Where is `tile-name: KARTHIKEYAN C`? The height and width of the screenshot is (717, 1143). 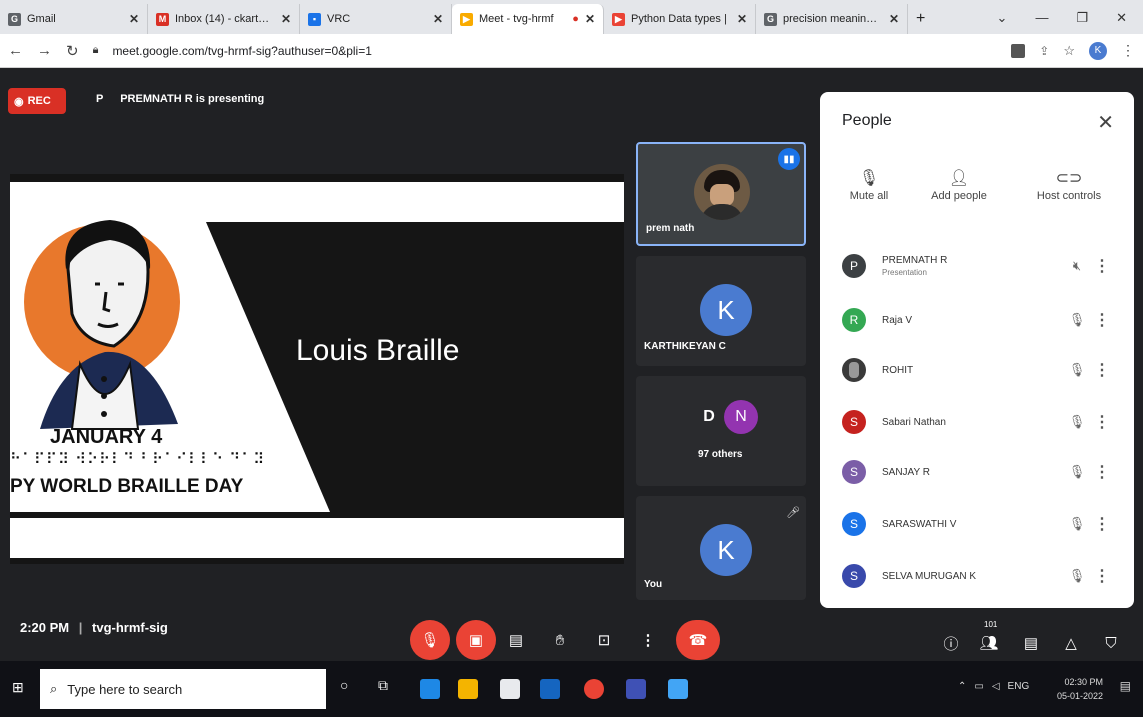
tile-name: KARTHIKEYAN C is located at coordinates (685, 346).